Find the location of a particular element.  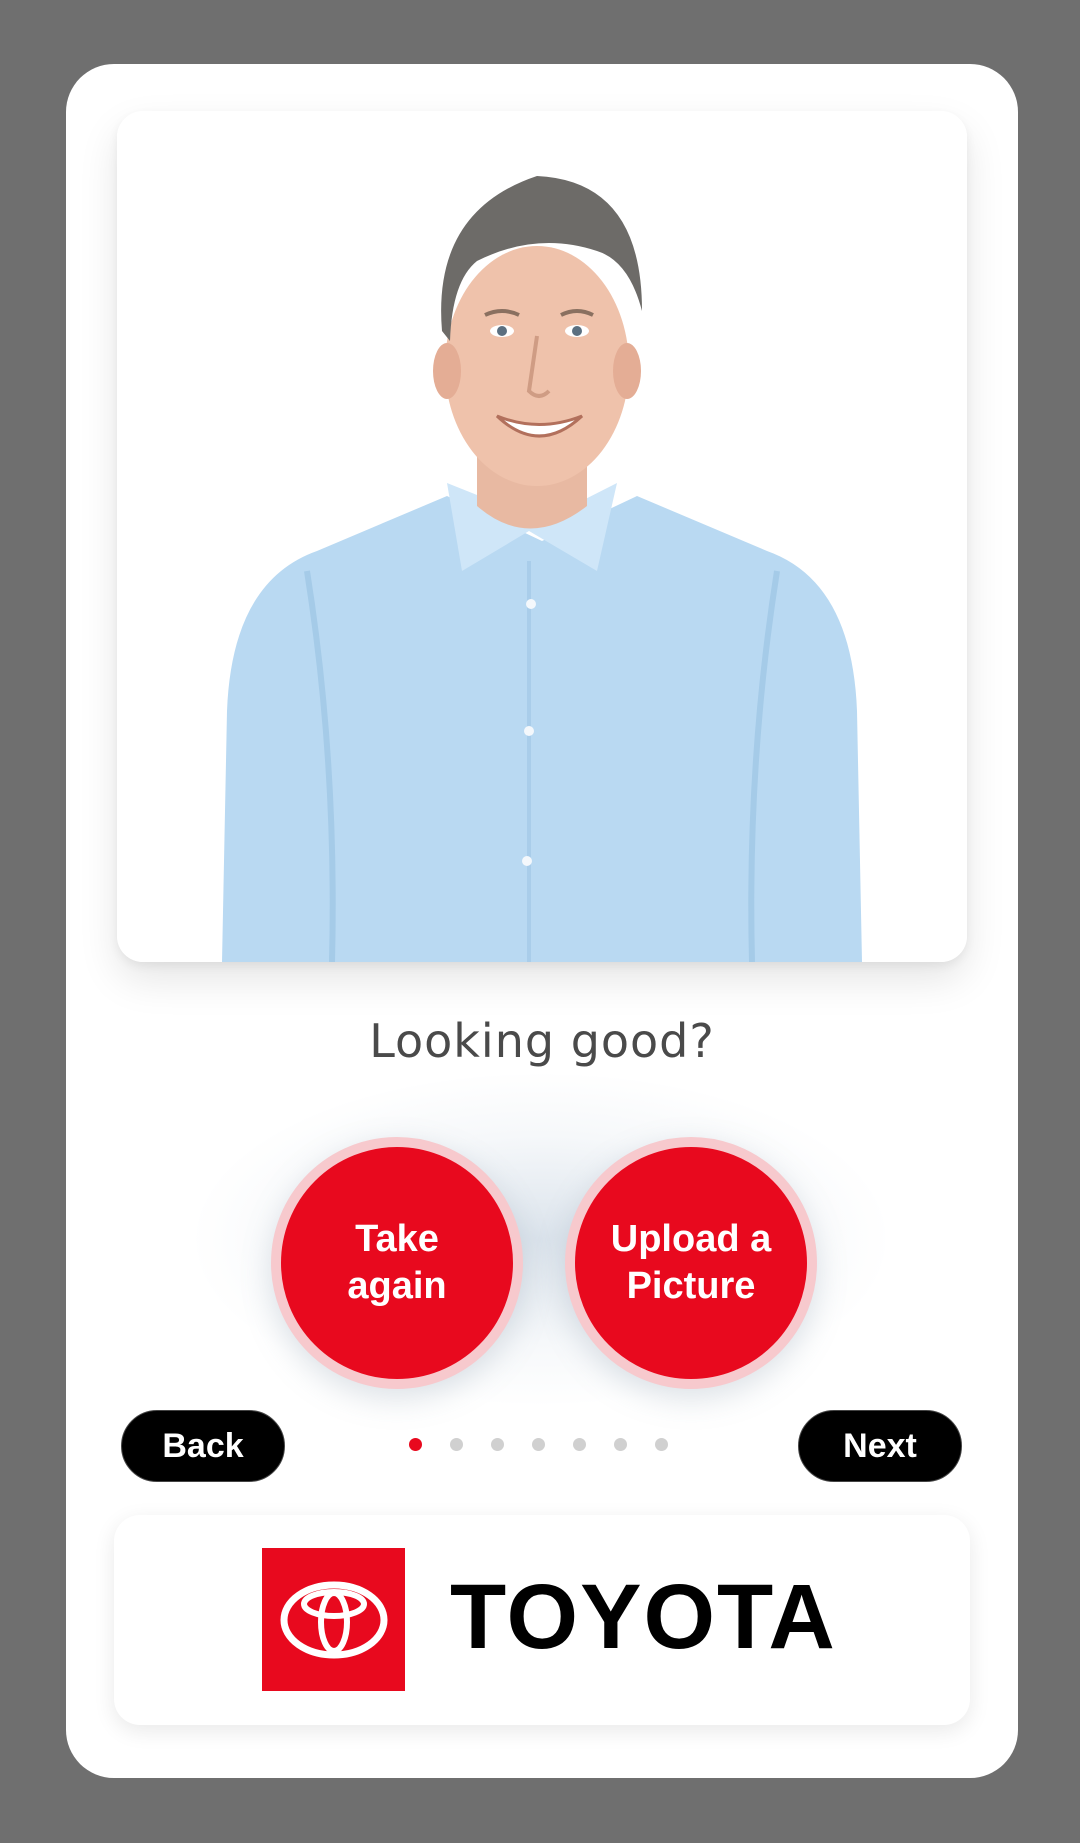

upload-picture-button: Upload a Picture is located at coordinates (691, 1263).